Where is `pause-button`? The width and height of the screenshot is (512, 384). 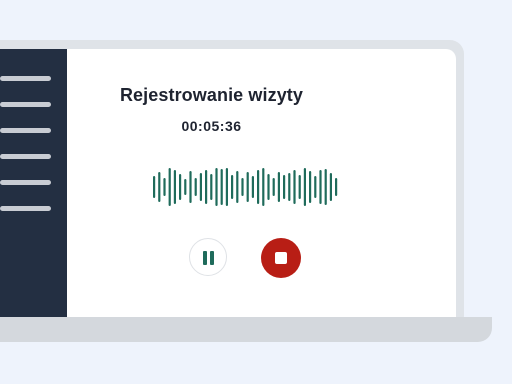
pause-button is located at coordinates (208, 257).